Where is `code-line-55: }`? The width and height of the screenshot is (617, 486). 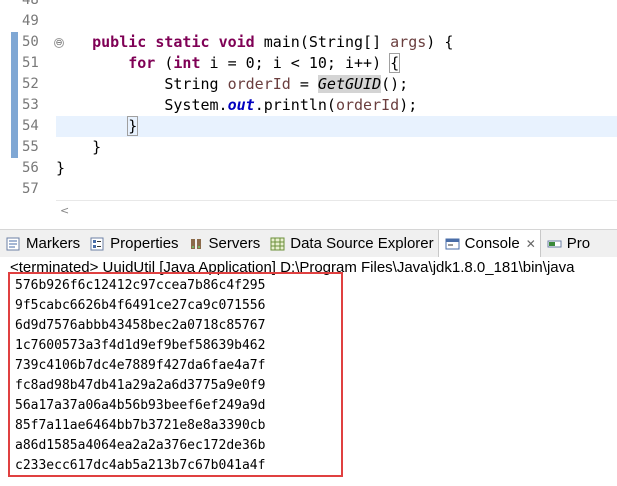 code-line-55: } is located at coordinates (336, 147).